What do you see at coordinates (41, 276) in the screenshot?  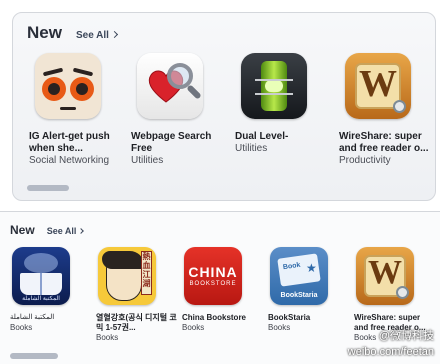 I see `open-book-icon: المكتبة الشاملة` at bounding box center [41, 276].